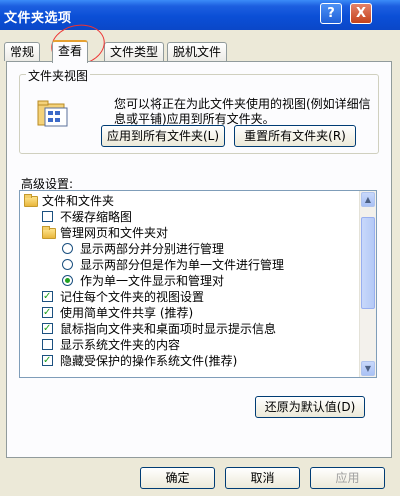  What do you see at coordinates (310, 407) in the screenshot?
I see `restore-defaults-button: 还原为默认值(D)` at bounding box center [310, 407].